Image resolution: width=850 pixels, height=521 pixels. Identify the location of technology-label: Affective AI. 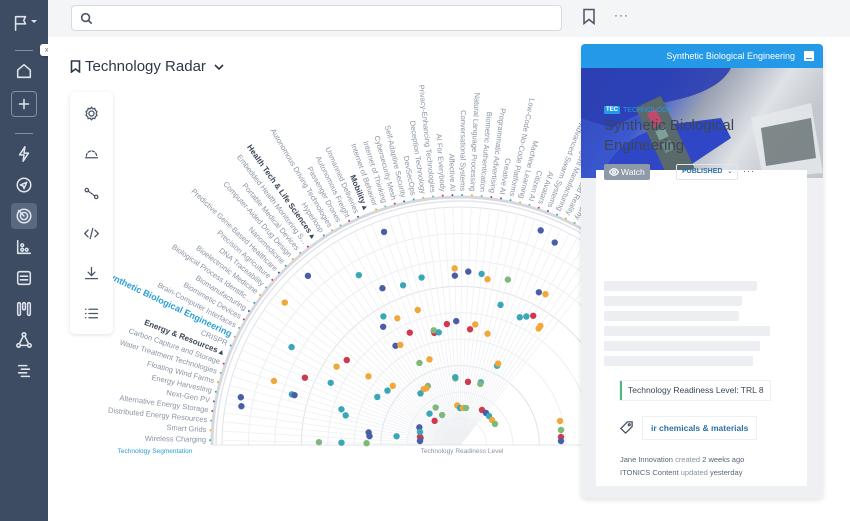
(452, 173).